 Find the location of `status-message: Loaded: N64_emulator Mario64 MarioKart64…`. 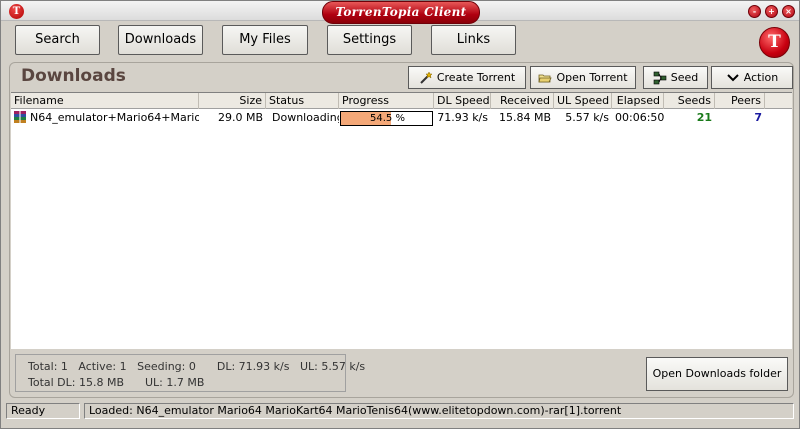

status-message: Loaded: N64_emulator Mario64 MarioKart64… is located at coordinates (439, 411).